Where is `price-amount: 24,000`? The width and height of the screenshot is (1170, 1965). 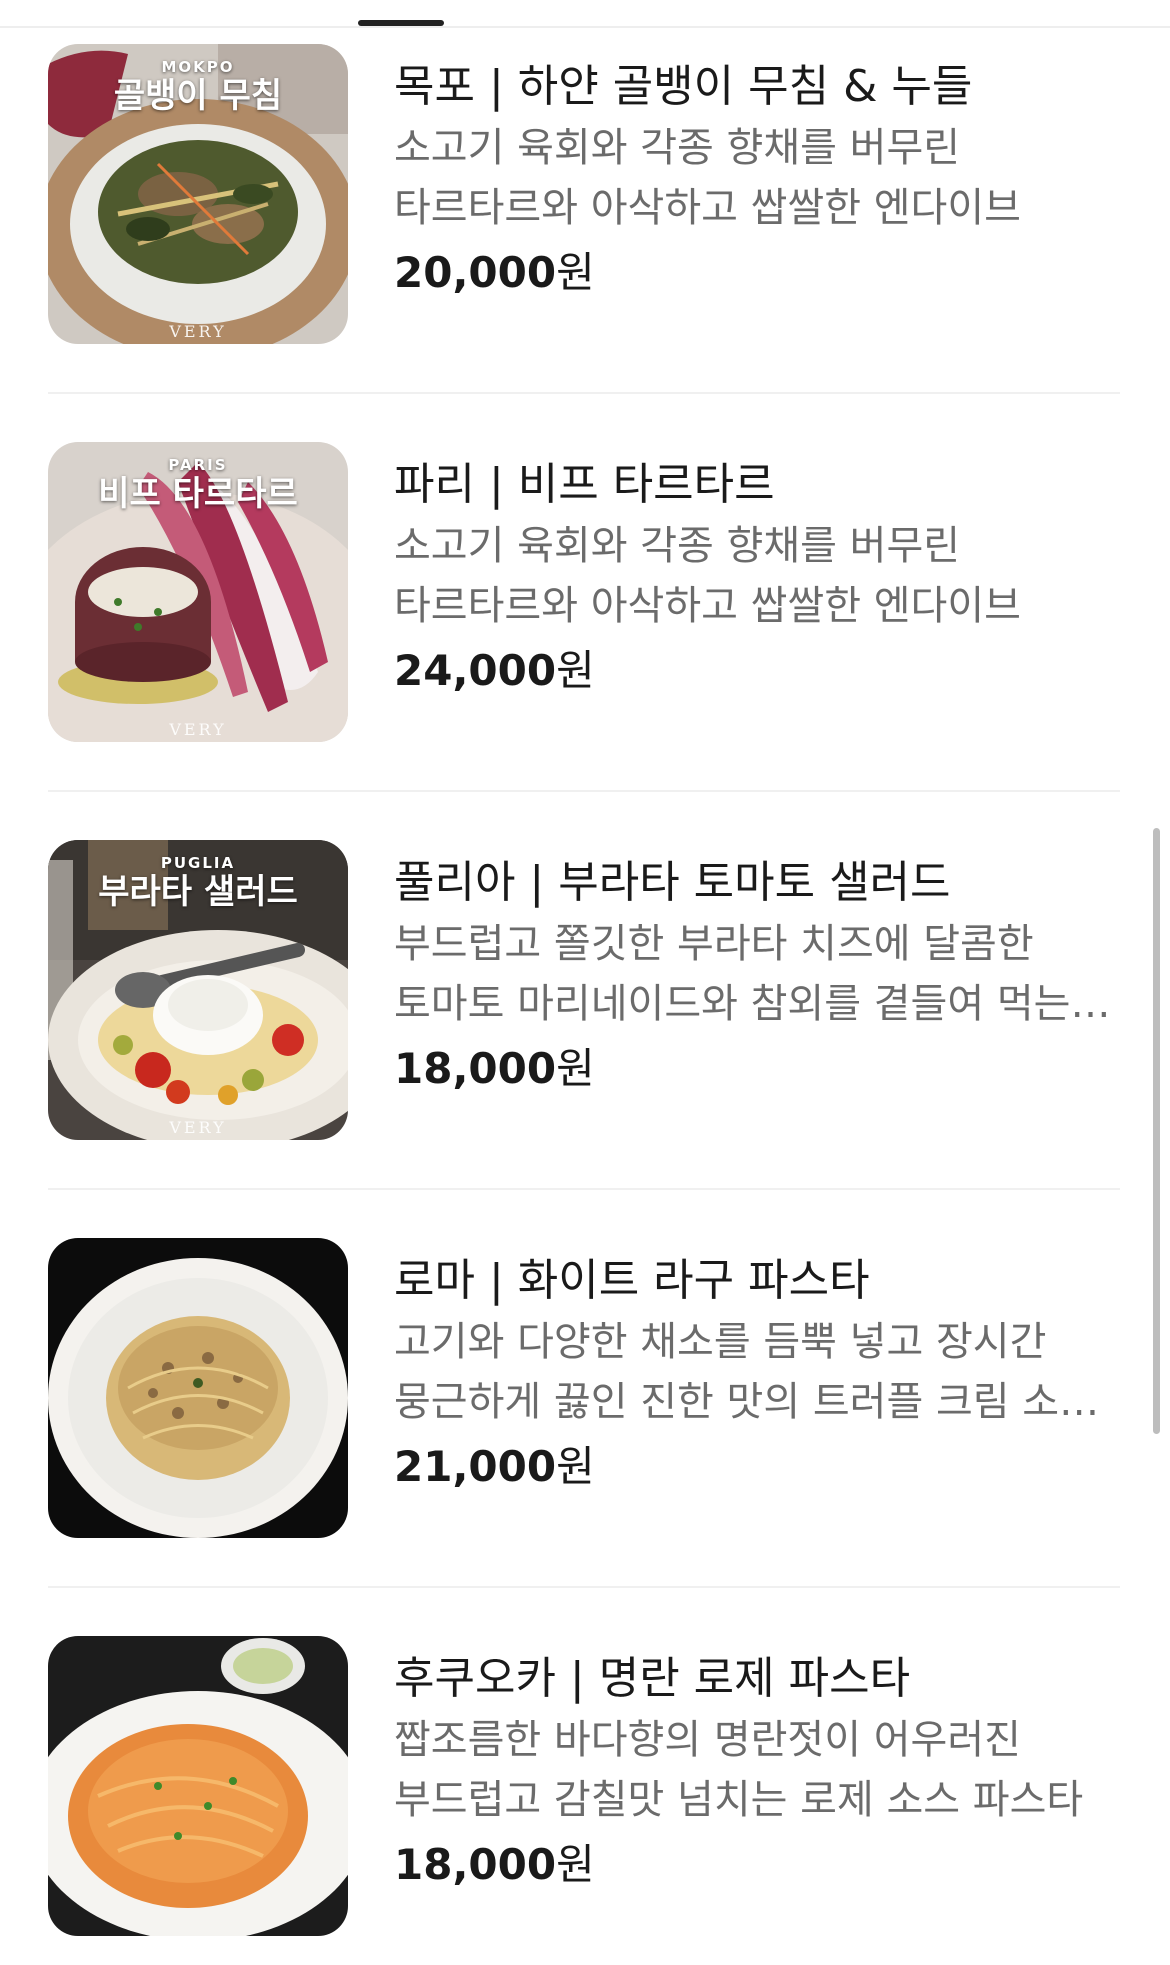 price-amount: 24,000 is located at coordinates (475, 670).